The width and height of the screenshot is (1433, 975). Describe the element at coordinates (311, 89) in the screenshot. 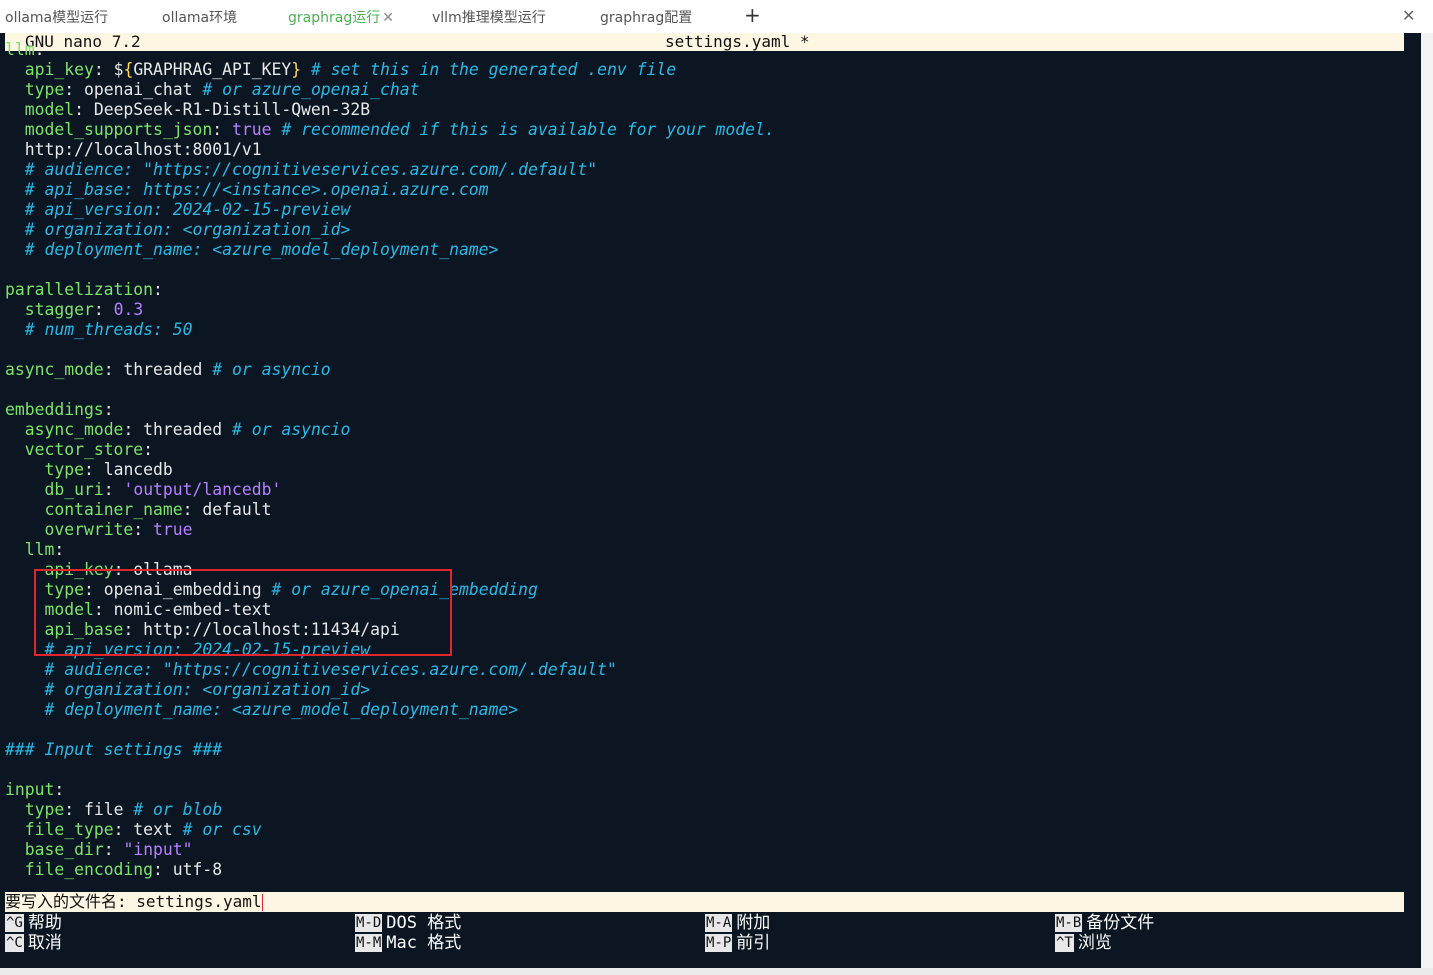

I see `code-comment: # or azure_openai_chat` at that location.